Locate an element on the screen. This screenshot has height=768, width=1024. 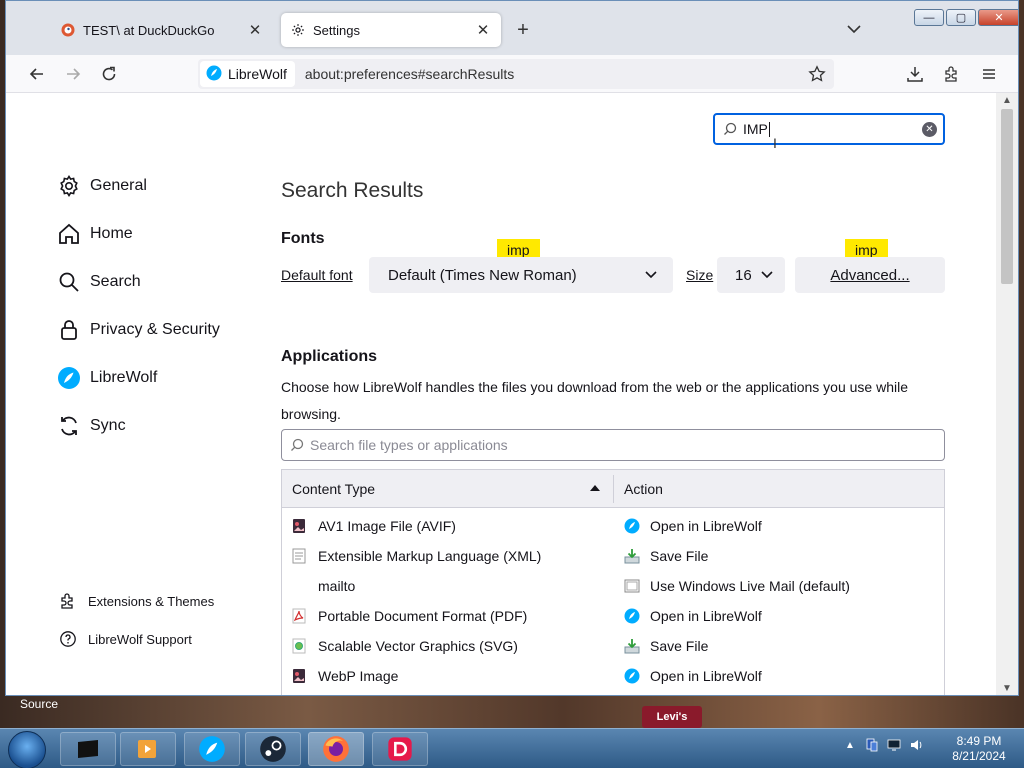
content-type-label: WebP Image is located at coordinates (358, 676).